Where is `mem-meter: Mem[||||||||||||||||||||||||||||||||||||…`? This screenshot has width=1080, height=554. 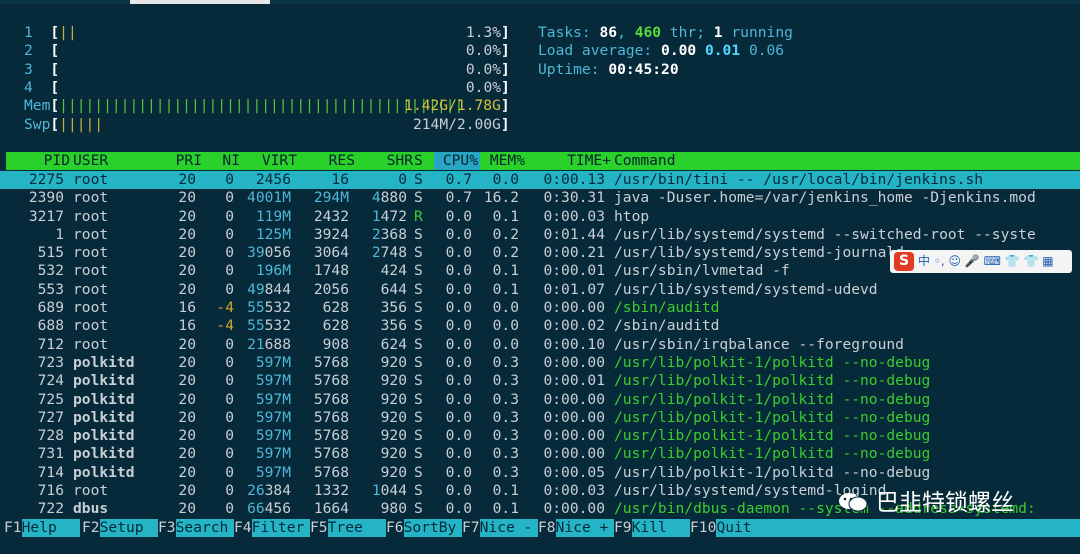 mem-meter: Mem[||||||||||||||||||||||||||||||||||||… is located at coordinates (244, 105).